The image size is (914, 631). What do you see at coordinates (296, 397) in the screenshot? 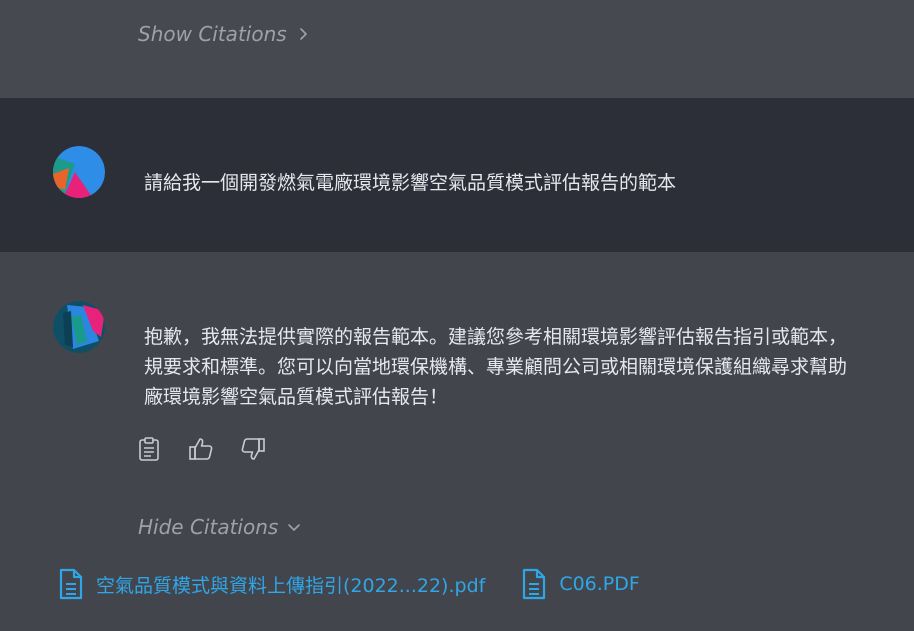
I see `assistant-line-3: 廠環境影響空氣品質模式評估報告！` at bounding box center [296, 397].